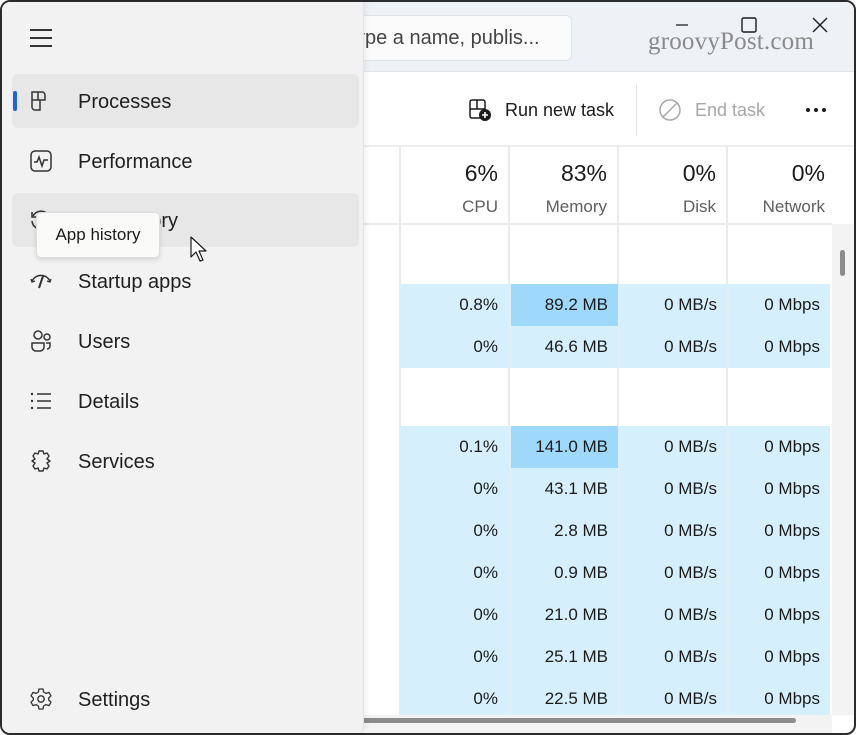  What do you see at coordinates (699, 206) in the screenshot?
I see `disk-label: Disk` at bounding box center [699, 206].